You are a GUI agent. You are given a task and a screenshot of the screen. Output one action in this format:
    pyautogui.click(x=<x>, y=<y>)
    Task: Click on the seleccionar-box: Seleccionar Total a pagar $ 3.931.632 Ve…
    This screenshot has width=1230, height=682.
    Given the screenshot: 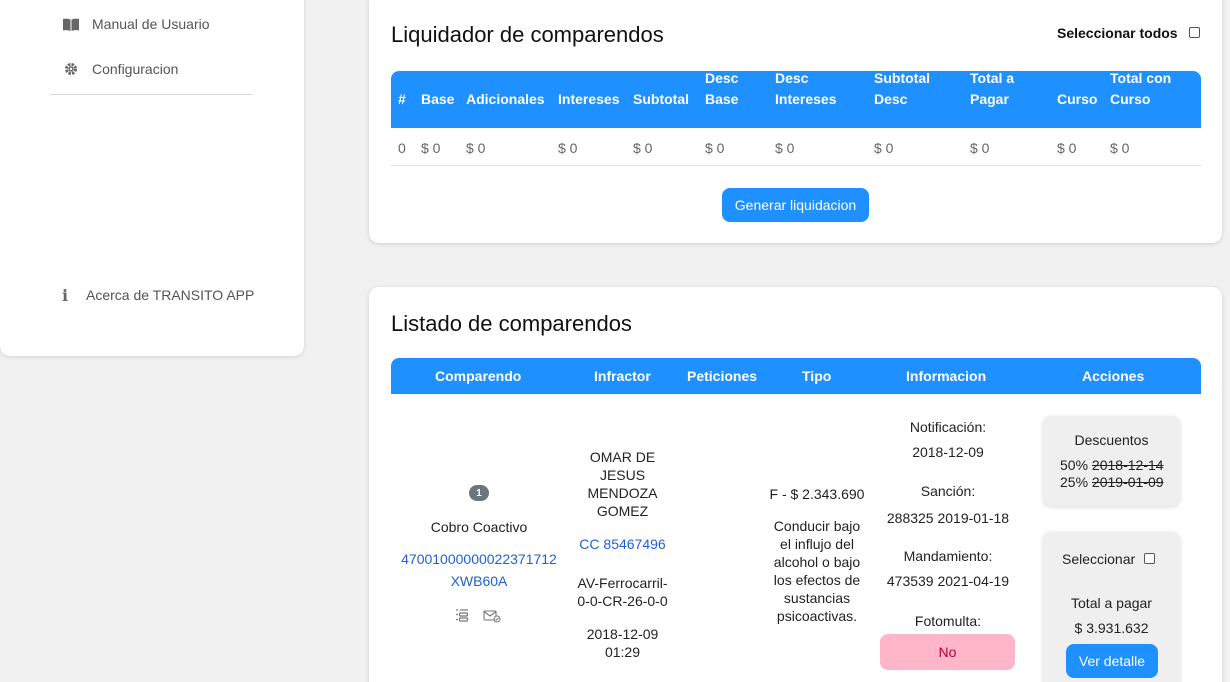 What is the action you would take?
    pyautogui.click(x=1111, y=607)
    